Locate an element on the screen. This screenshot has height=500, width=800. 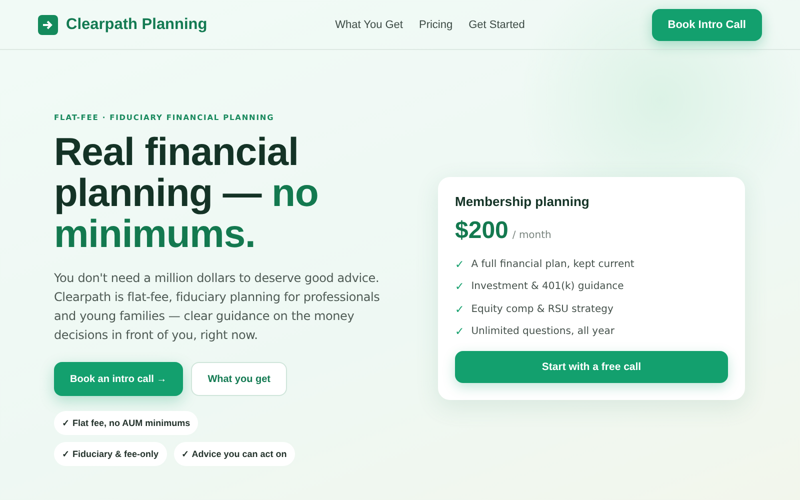
price: $200 is located at coordinates (481, 231).